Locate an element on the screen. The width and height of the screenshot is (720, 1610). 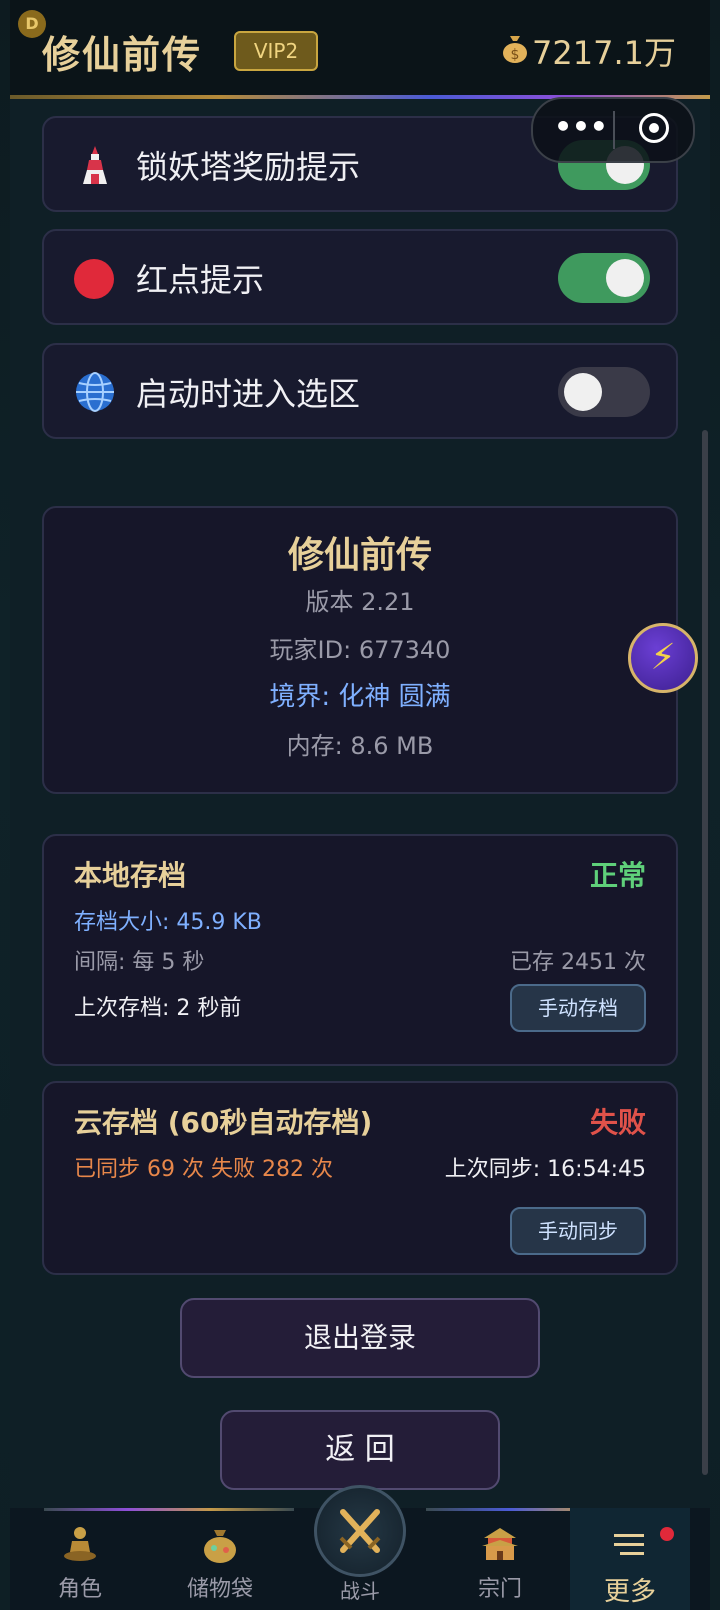
cloud-save-title: 云存档 (60秒自动存档) is located at coordinates (223, 1122).